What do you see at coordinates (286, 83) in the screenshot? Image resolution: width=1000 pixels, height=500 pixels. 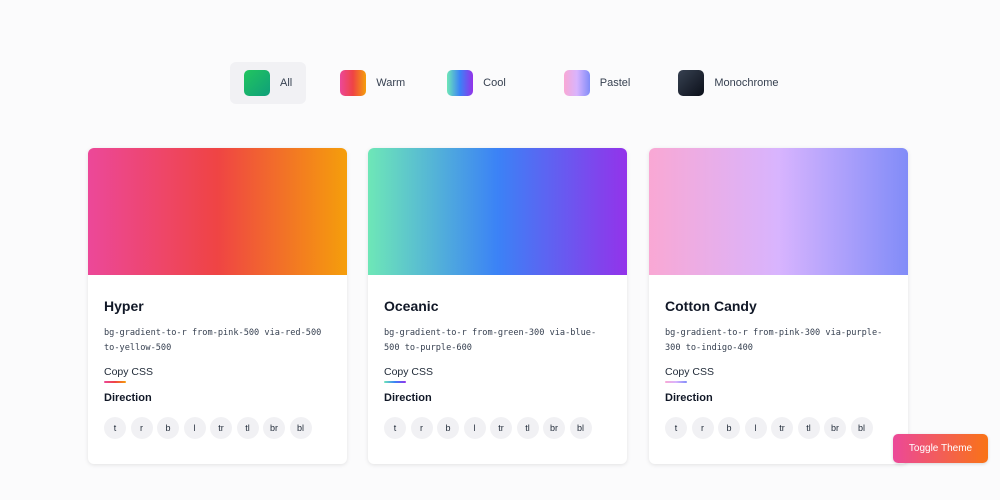 I see `filter-label: All` at bounding box center [286, 83].